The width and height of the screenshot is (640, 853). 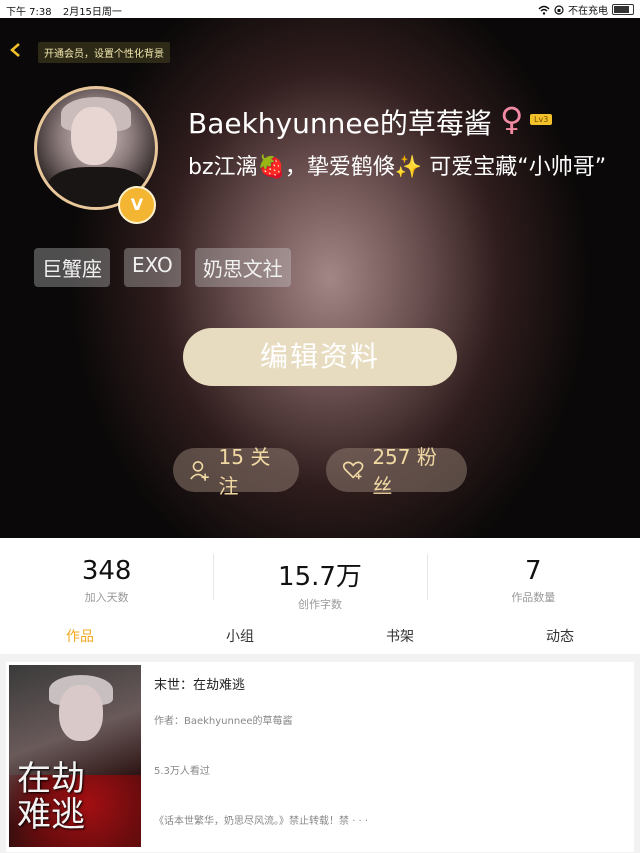 What do you see at coordinates (261, 821) in the screenshot?
I see `work-description: 《话本世繁华，奶思尽风流。》禁止转载！禁 · · ·` at bounding box center [261, 821].